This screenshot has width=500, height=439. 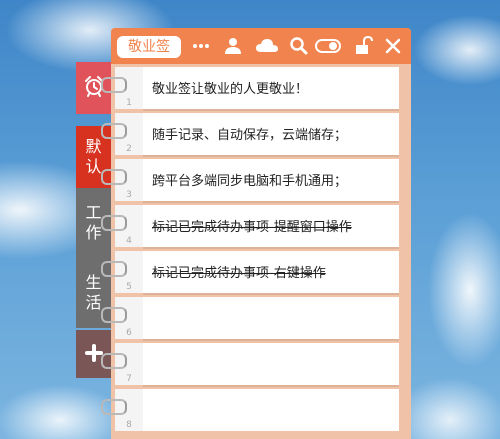 What do you see at coordinates (363, 46) in the screenshot?
I see `unlock-icon` at bounding box center [363, 46].